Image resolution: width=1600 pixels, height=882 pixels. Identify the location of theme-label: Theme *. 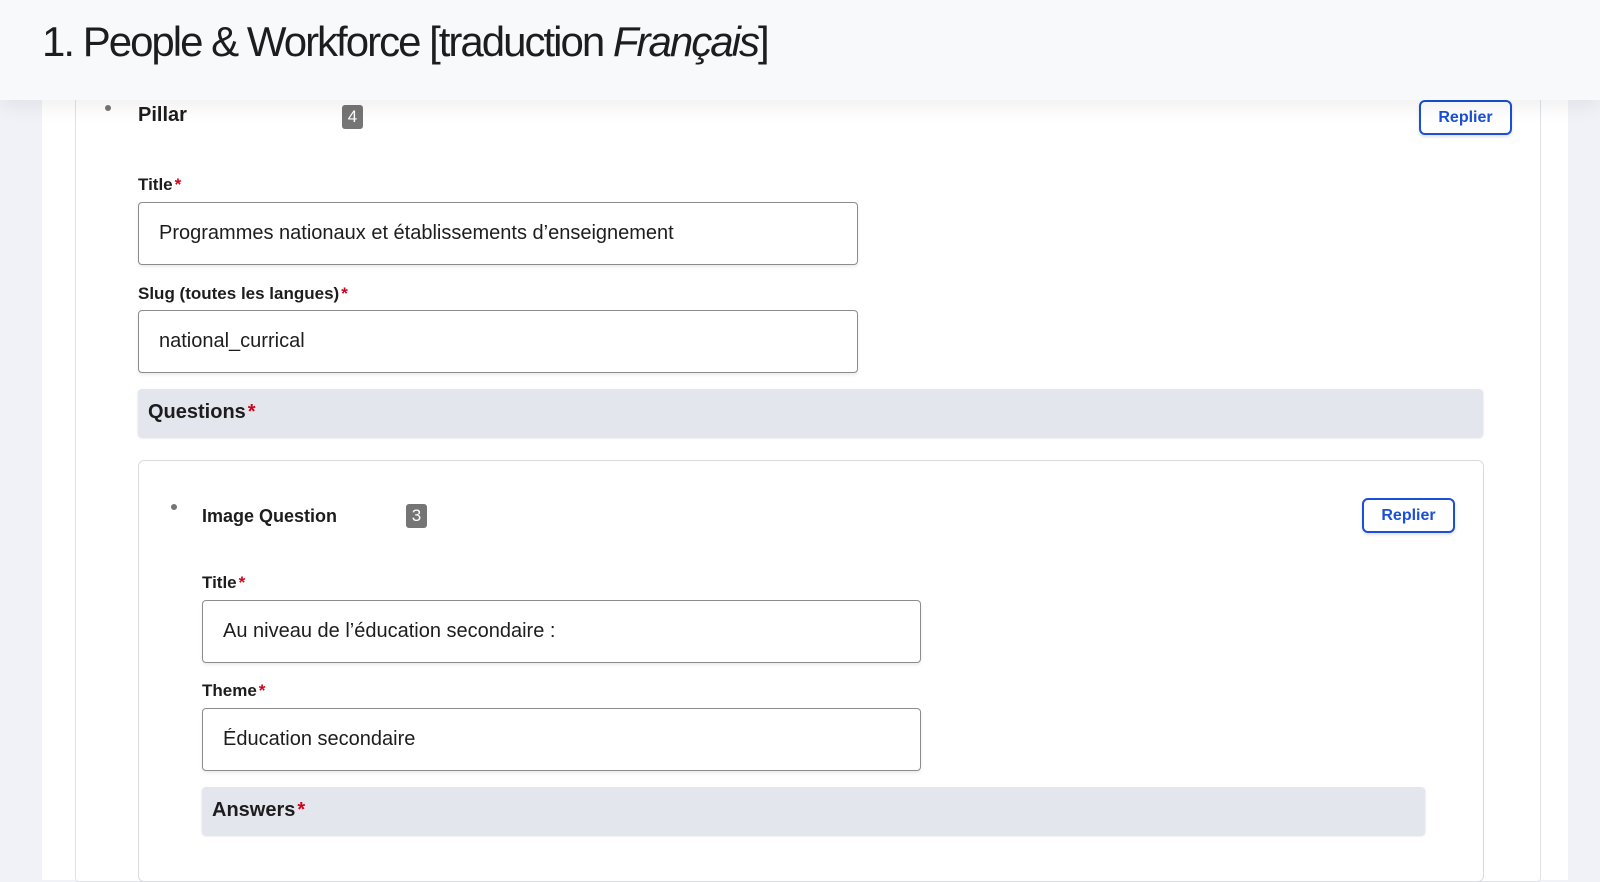
(233, 691).